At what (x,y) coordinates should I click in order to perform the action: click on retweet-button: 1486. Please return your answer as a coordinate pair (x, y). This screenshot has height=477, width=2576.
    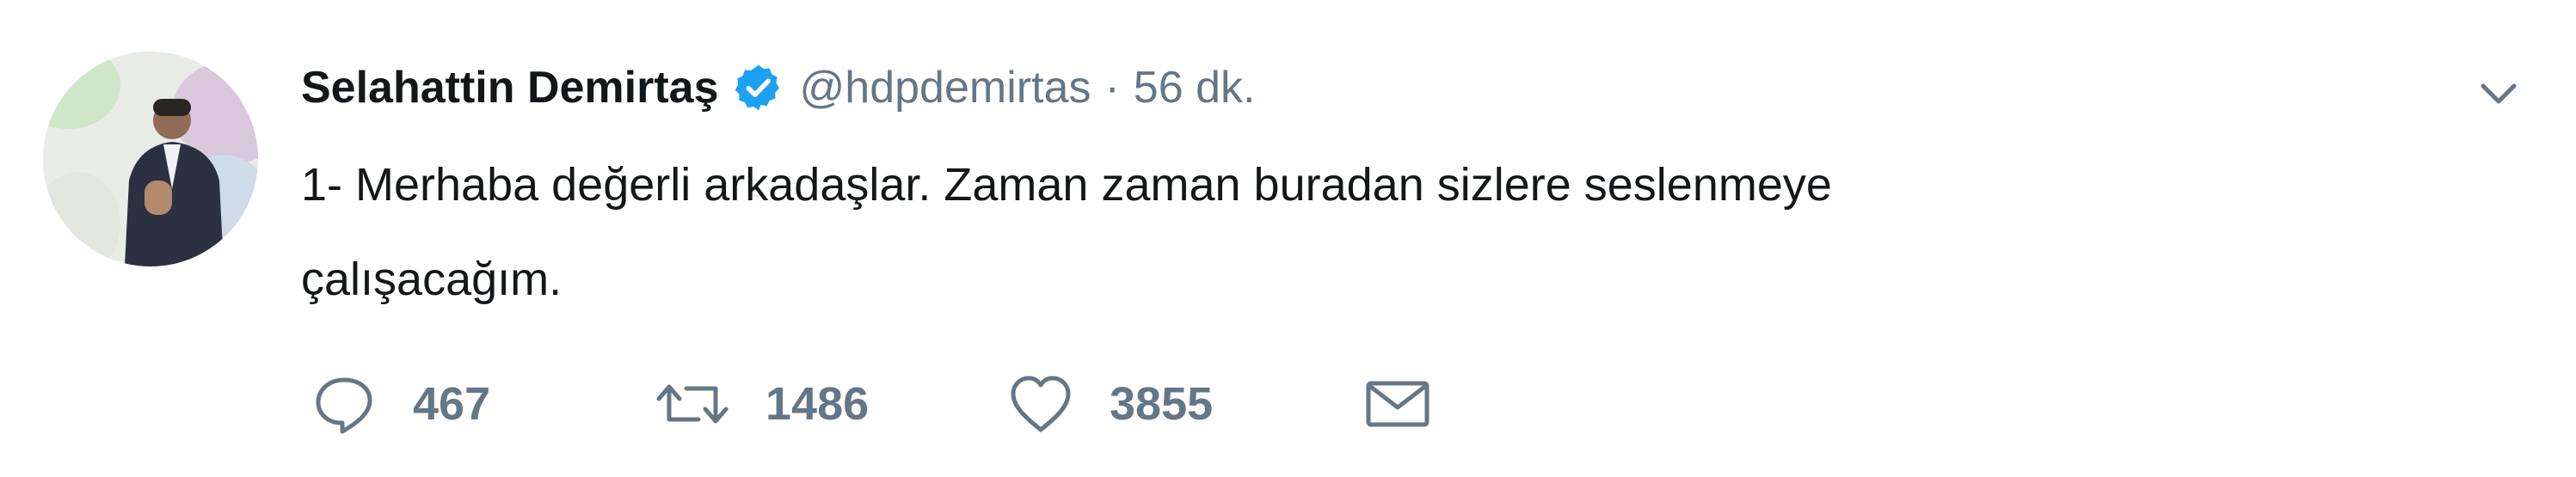
    Looking at the image, I should click on (830, 404).